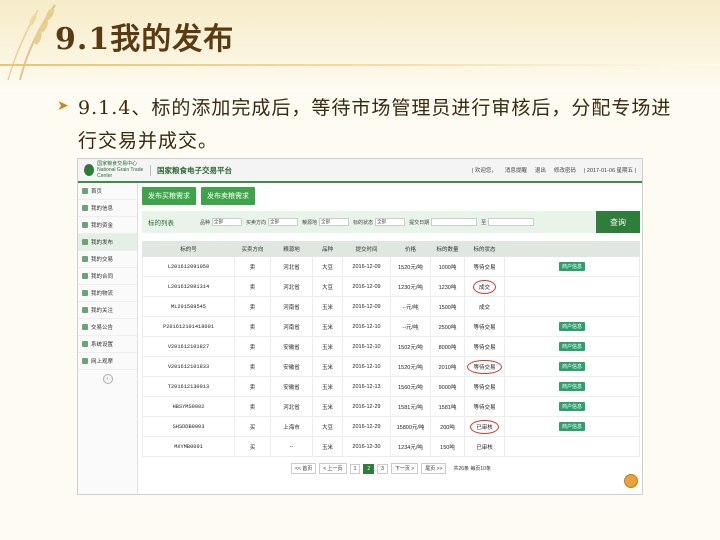 This screenshot has width=720, height=540. Describe the element at coordinates (227, 222) in the screenshot. I see `variety-select: 全部` at that location.